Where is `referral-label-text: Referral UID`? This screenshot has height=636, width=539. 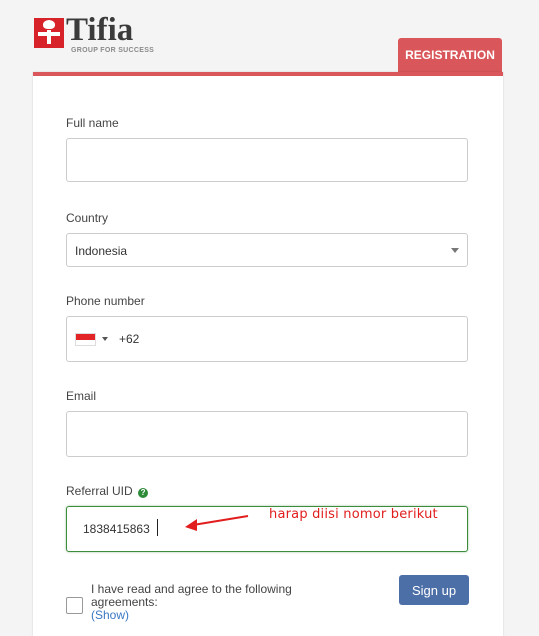 referral-label-text: Referral UID is located at coordinates (99, 491).